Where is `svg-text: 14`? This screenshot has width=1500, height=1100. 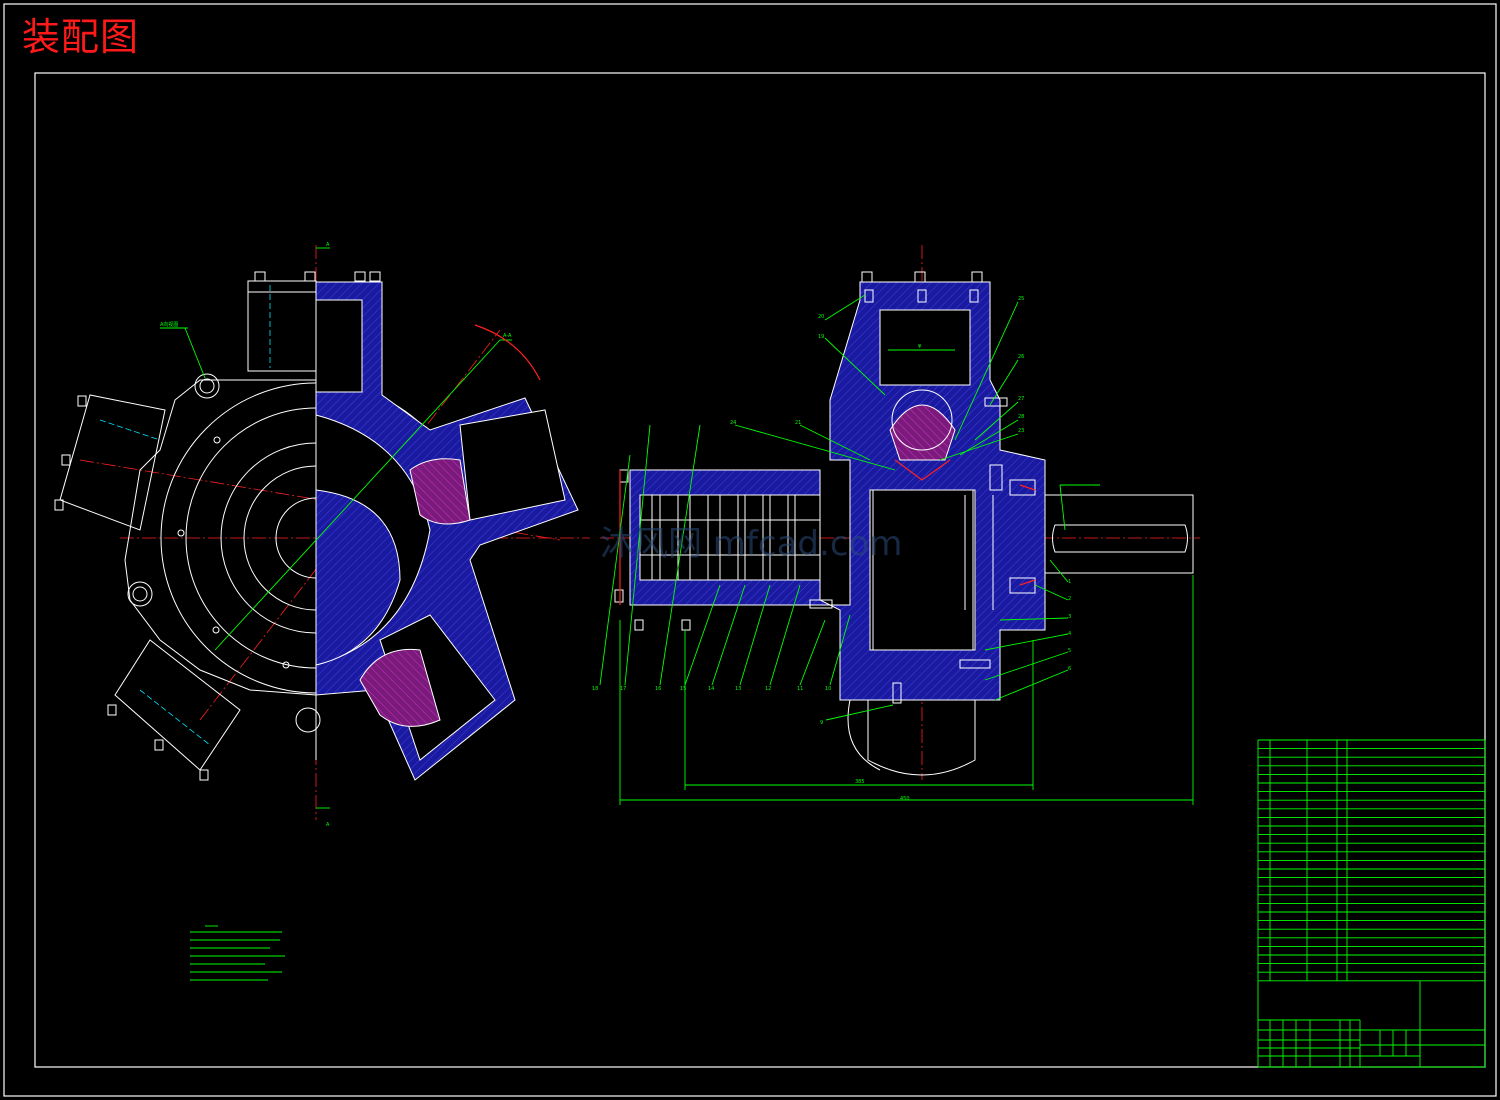 svg-text: 14 is located at coordinates (711, 689).